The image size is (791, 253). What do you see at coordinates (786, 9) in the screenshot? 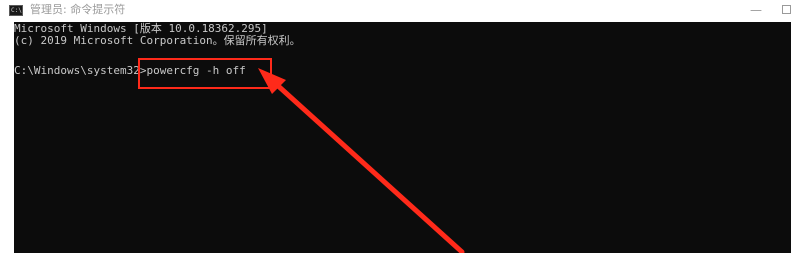
I see `maximize-button` at bounding box center [786, 9].